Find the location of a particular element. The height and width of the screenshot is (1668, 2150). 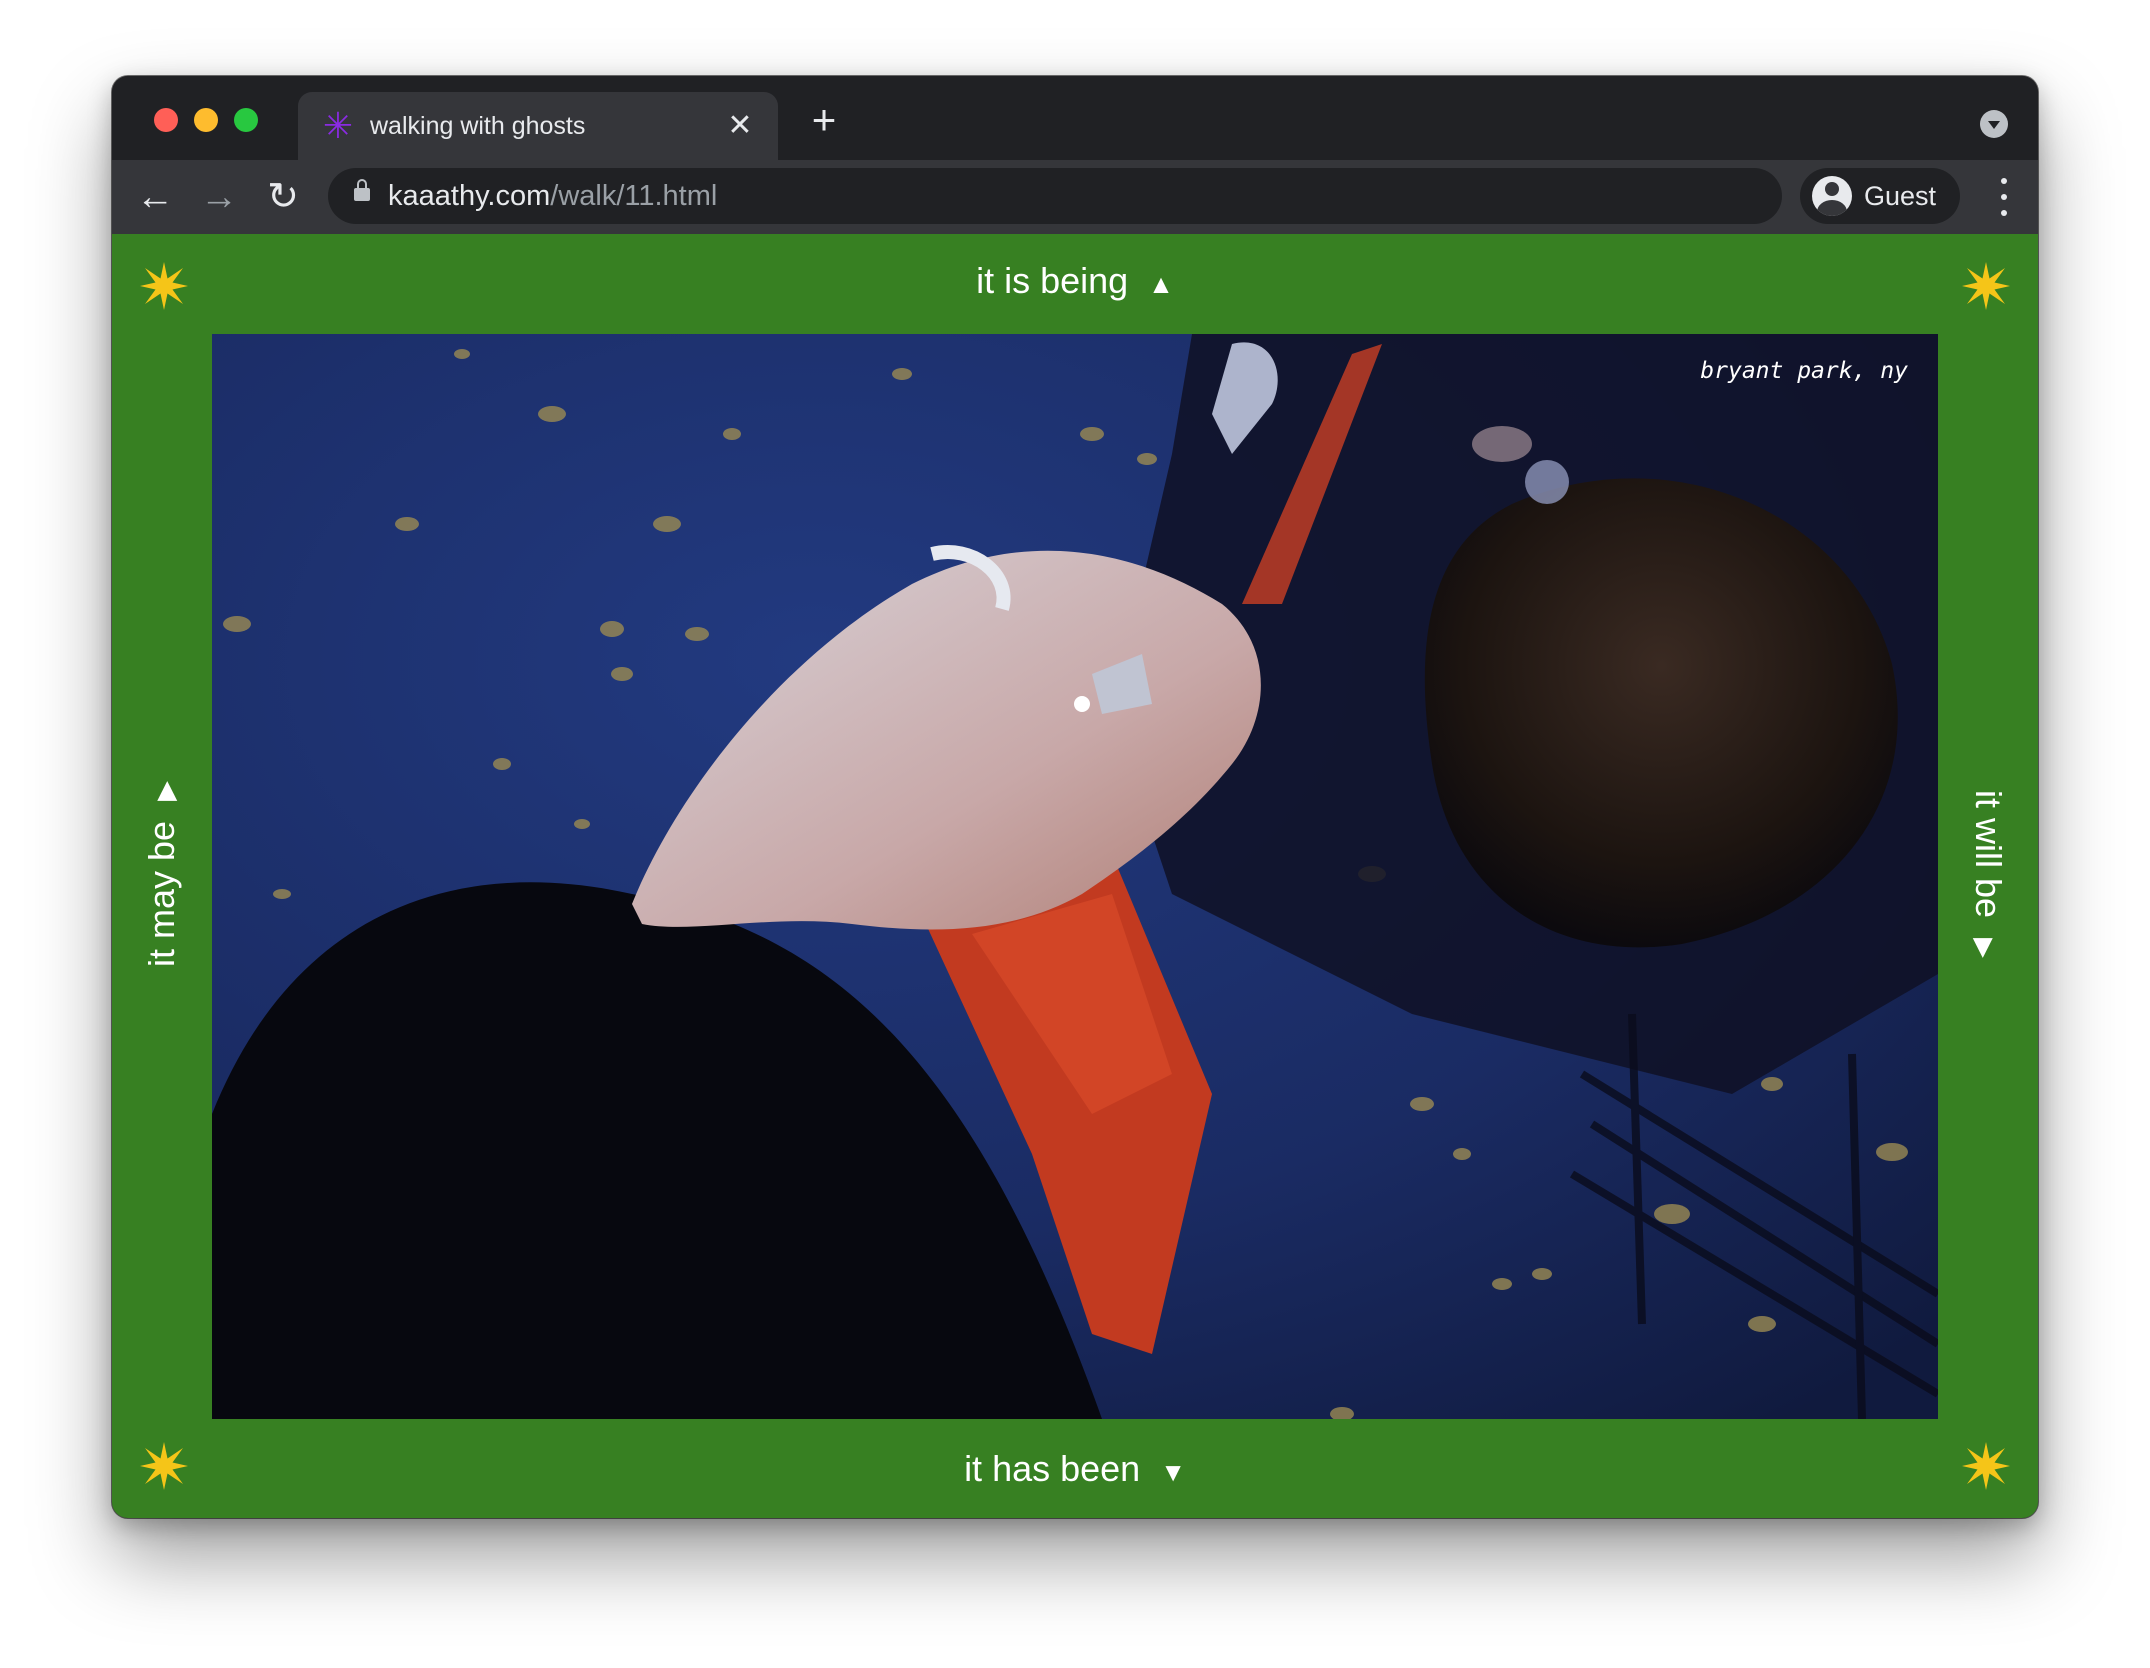

url-text: kaaathy.com/walk/11.html is located at coordinates (552, 196).